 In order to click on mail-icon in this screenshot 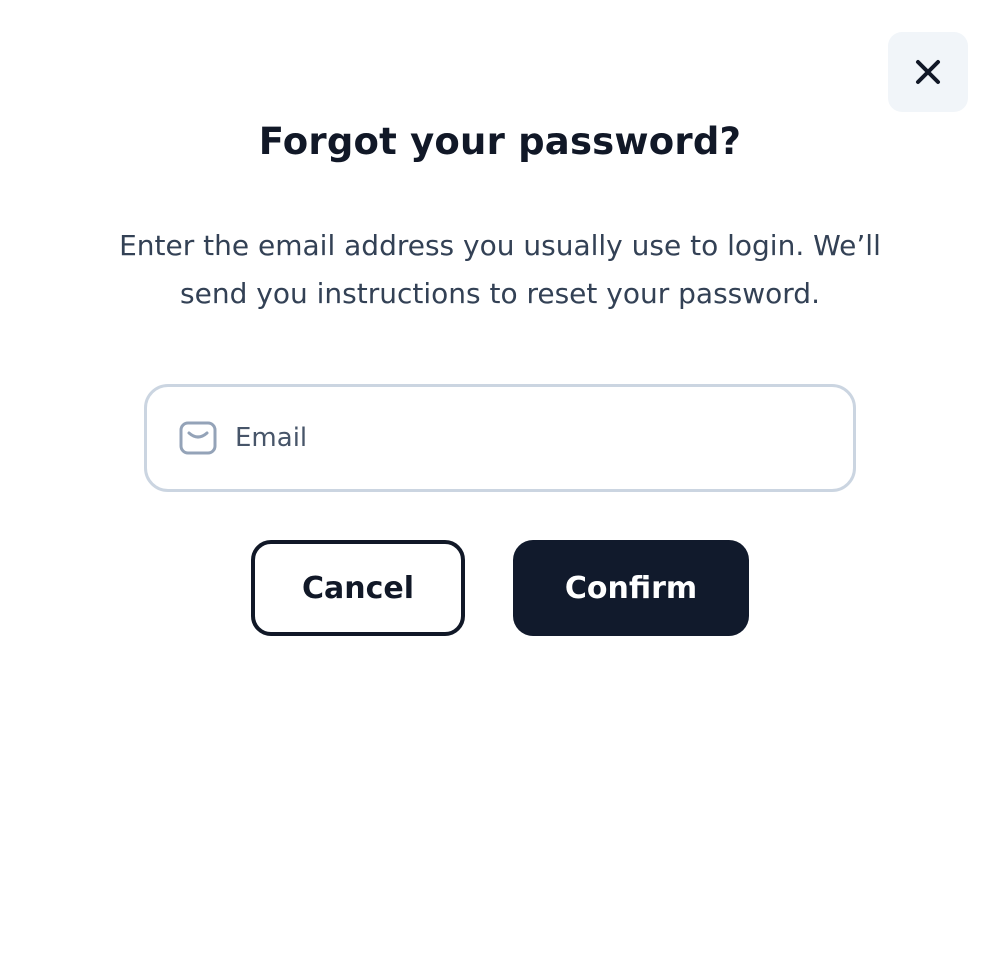, I will do `click(198, 438)`.